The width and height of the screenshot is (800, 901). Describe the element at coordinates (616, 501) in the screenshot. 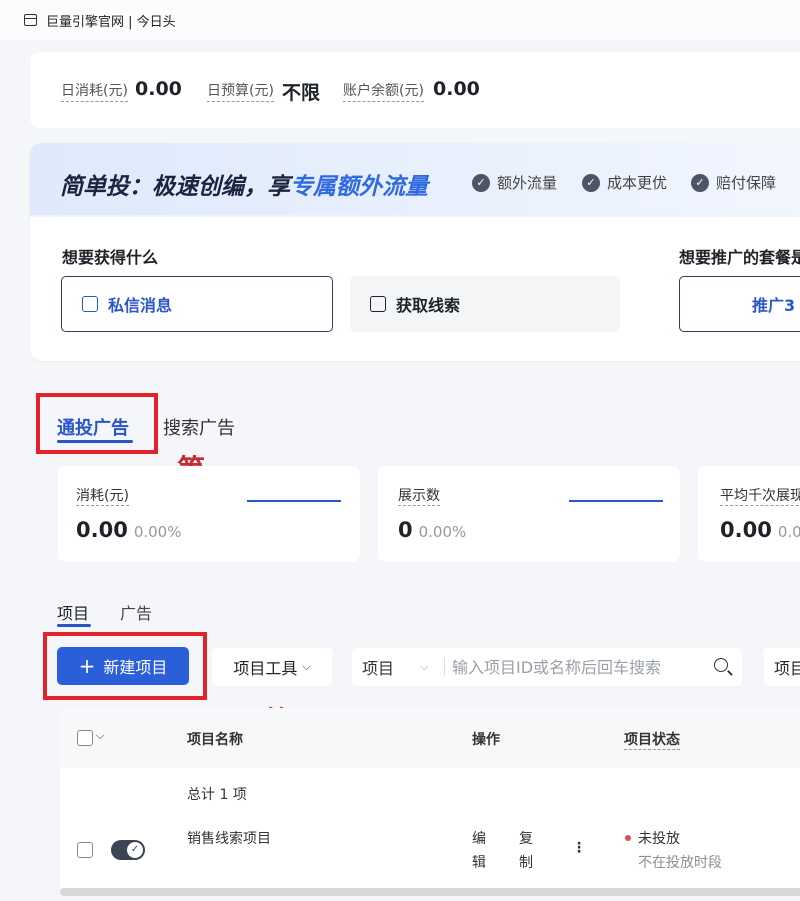

I see `metric-impressions-sparkline` at that location.